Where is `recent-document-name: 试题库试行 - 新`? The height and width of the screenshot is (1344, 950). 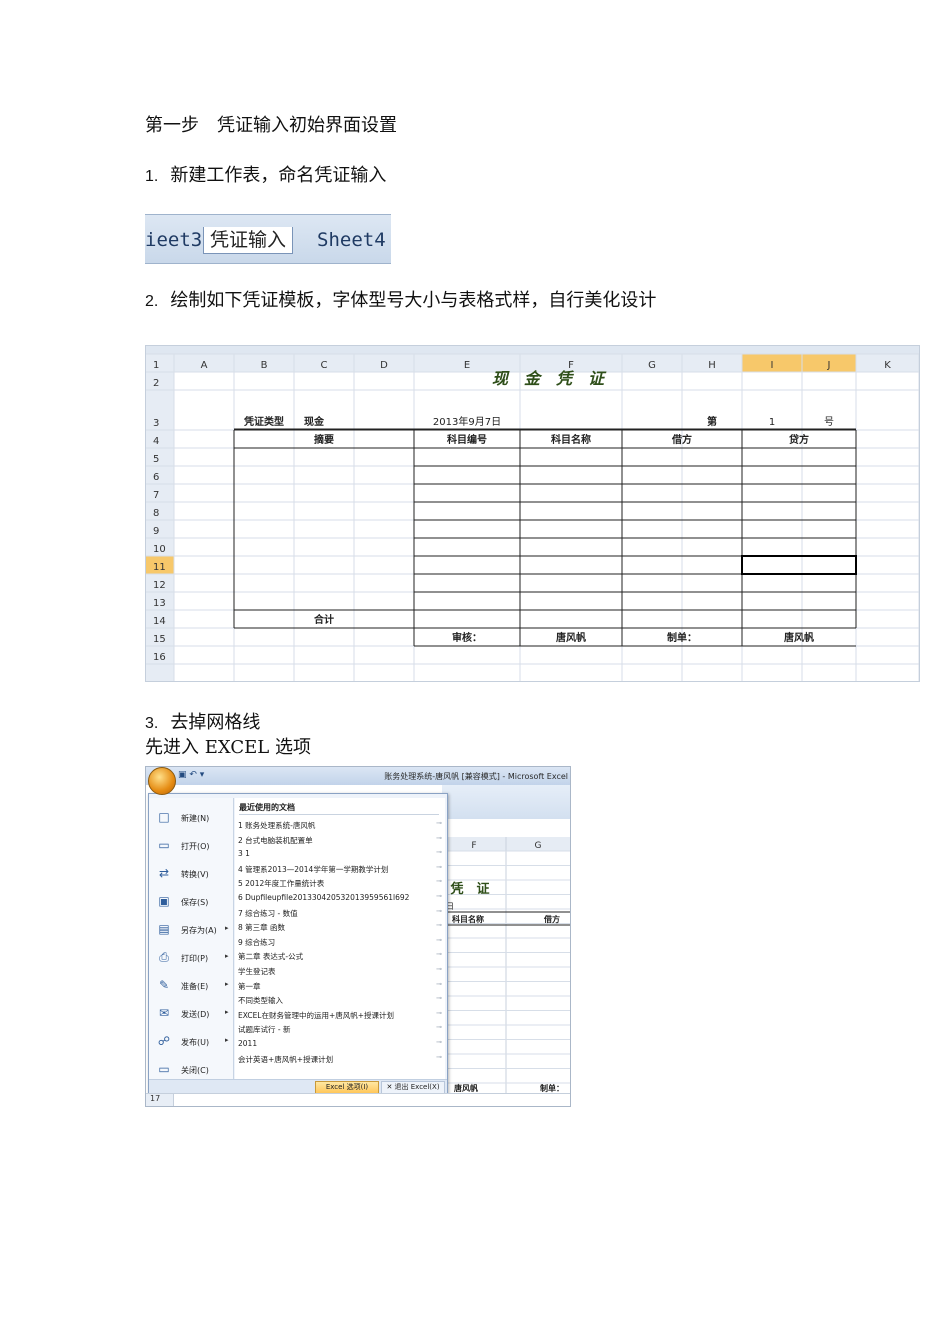
recent-document-name: 试题库试行 - 新 is located at coordinates (264, 1030).